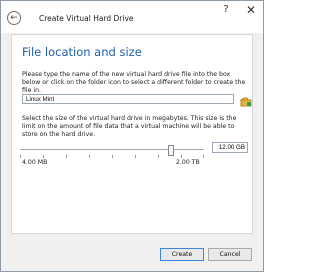 This screenshot has height=272, width=320. Describe the element at coordinates (182, 254) in the screenshot. I see `create-button: Create` at that location.